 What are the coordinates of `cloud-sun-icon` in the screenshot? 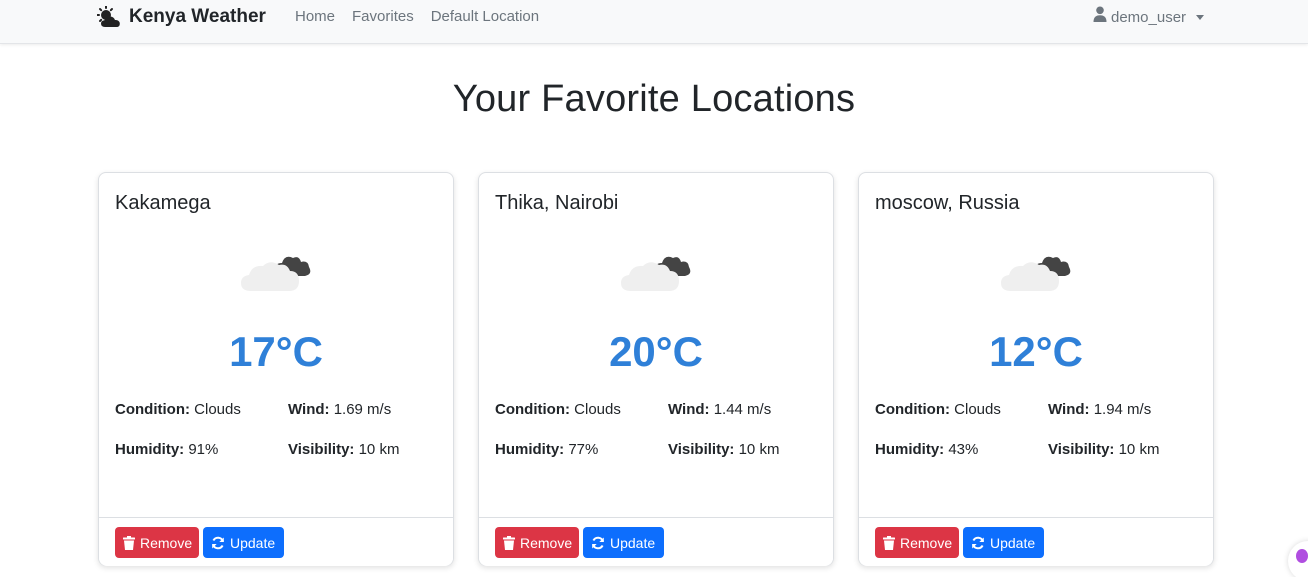 It's located at (110, 17).